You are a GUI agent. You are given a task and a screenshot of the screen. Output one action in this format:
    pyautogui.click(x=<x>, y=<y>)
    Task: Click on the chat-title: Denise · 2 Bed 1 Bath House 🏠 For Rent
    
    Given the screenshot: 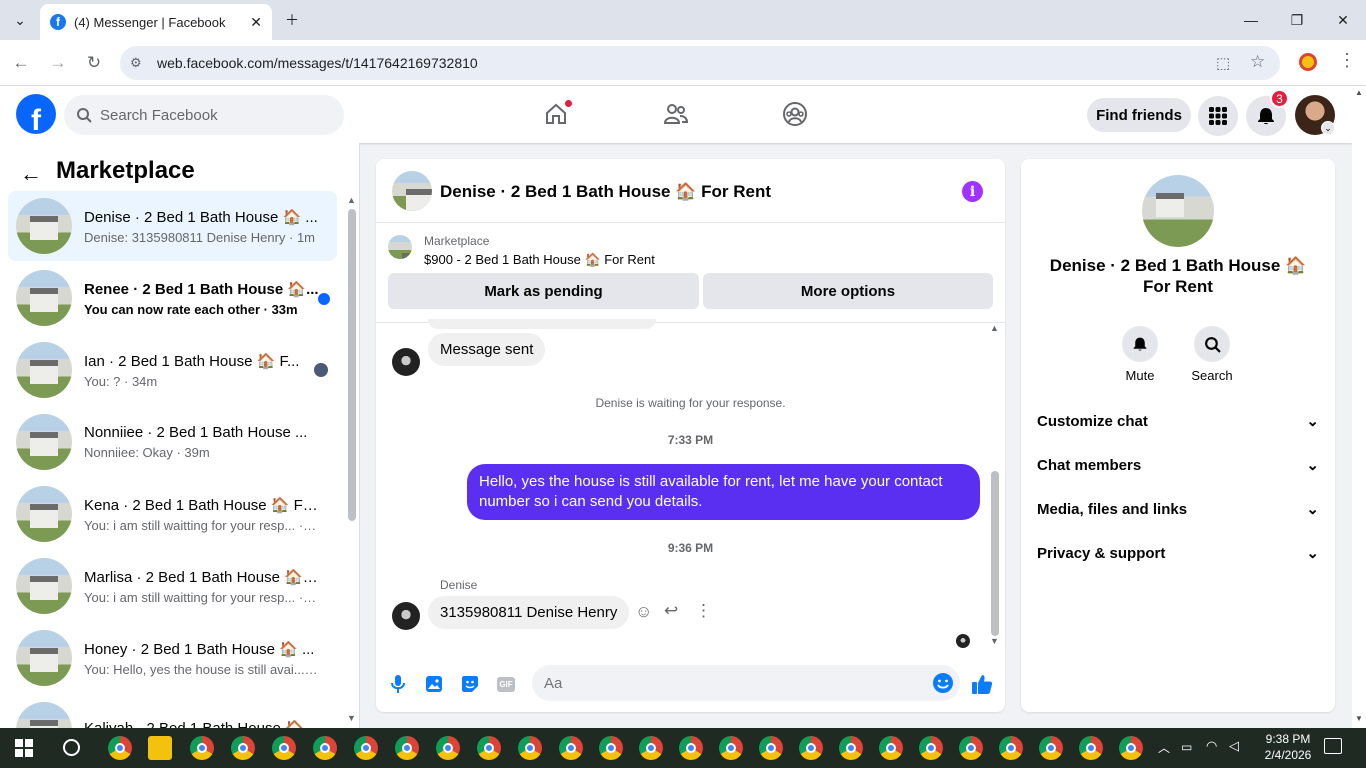 What is the action you would take?
    pyautogui.click(x=605, y=192)
    